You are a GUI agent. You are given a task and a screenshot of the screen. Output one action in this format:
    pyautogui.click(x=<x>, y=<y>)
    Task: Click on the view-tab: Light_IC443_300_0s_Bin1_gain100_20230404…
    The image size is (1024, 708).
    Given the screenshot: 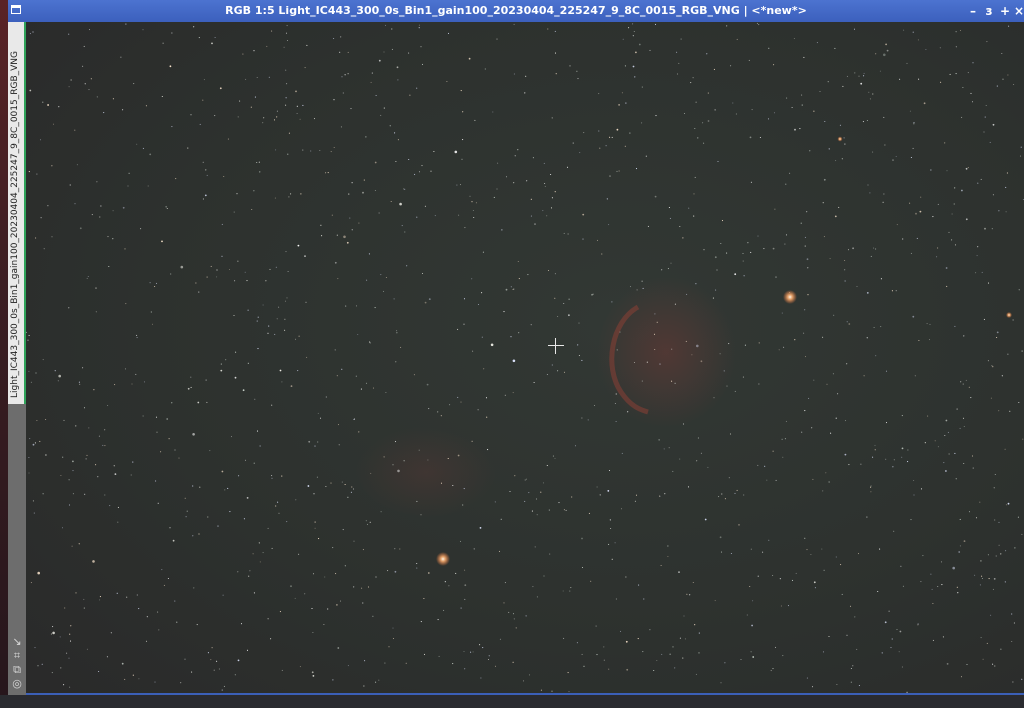 What is the action you would take?
    pyautogui.click(x=17, y=213)
    